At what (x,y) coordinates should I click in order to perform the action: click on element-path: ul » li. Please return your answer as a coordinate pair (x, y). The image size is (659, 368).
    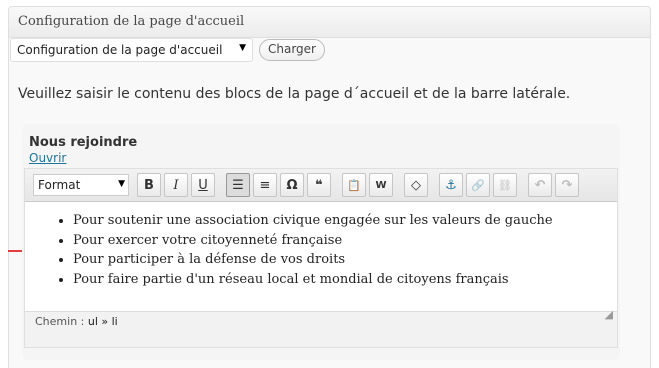
    Looking at the image, I should click on (103, 321).